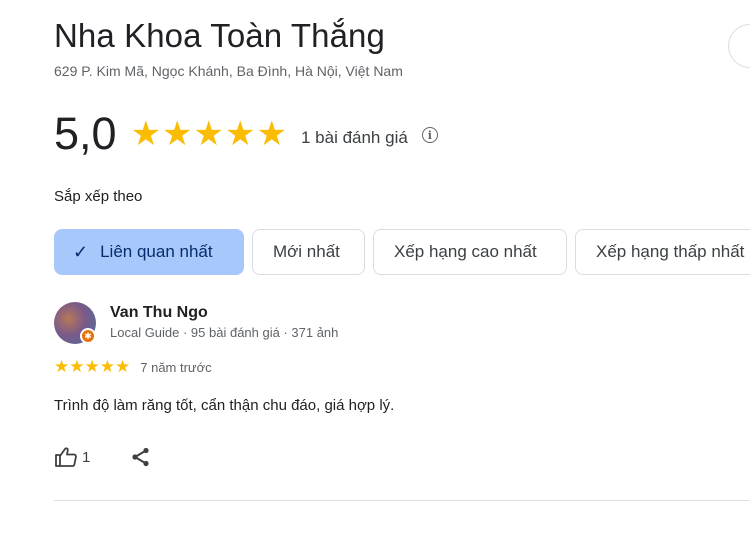 This screenshot has width=750, height=560. I want to click on rating-summary: 5,0 ★ ★ ★ ★ ★ 1 bài đánh giá i, so click(246, 134).